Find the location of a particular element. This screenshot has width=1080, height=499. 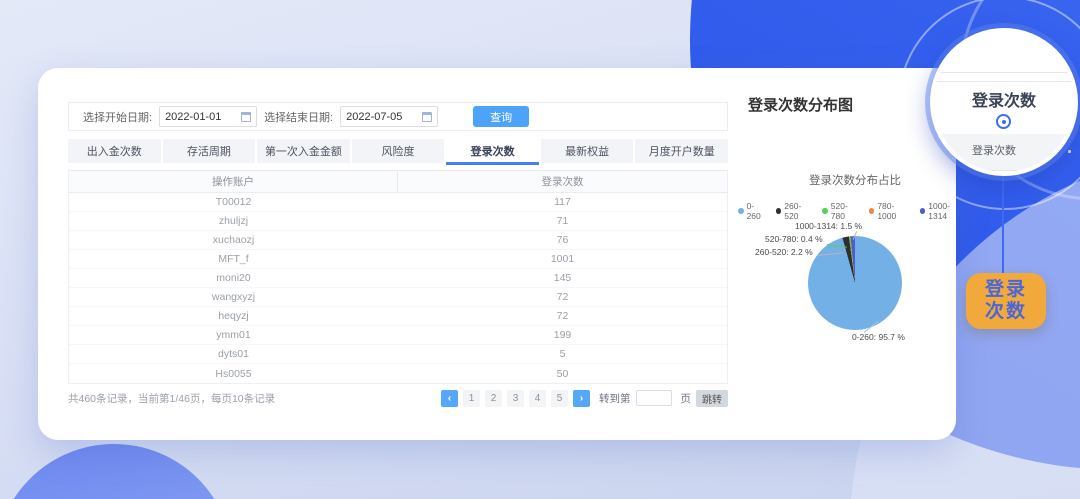

legend-label: 520-780 is located at coordinates (839, 211).